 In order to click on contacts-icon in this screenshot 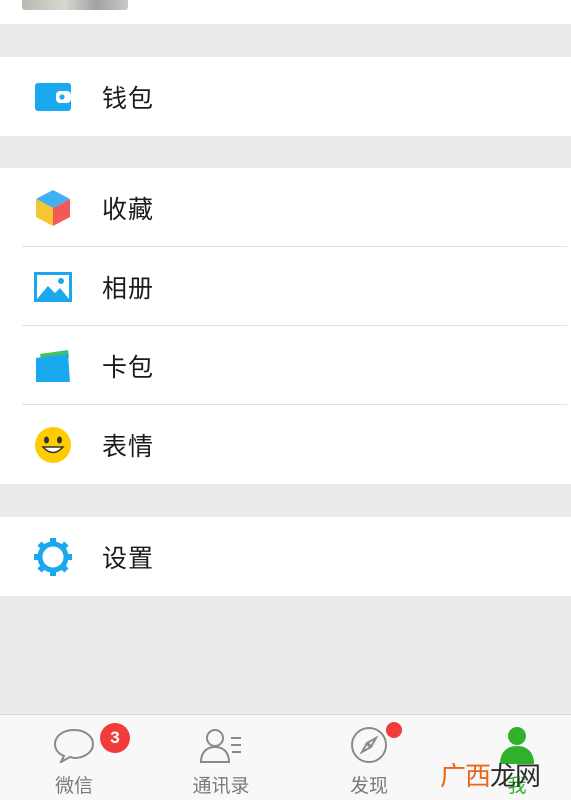, I will do `click(221, 745)`.